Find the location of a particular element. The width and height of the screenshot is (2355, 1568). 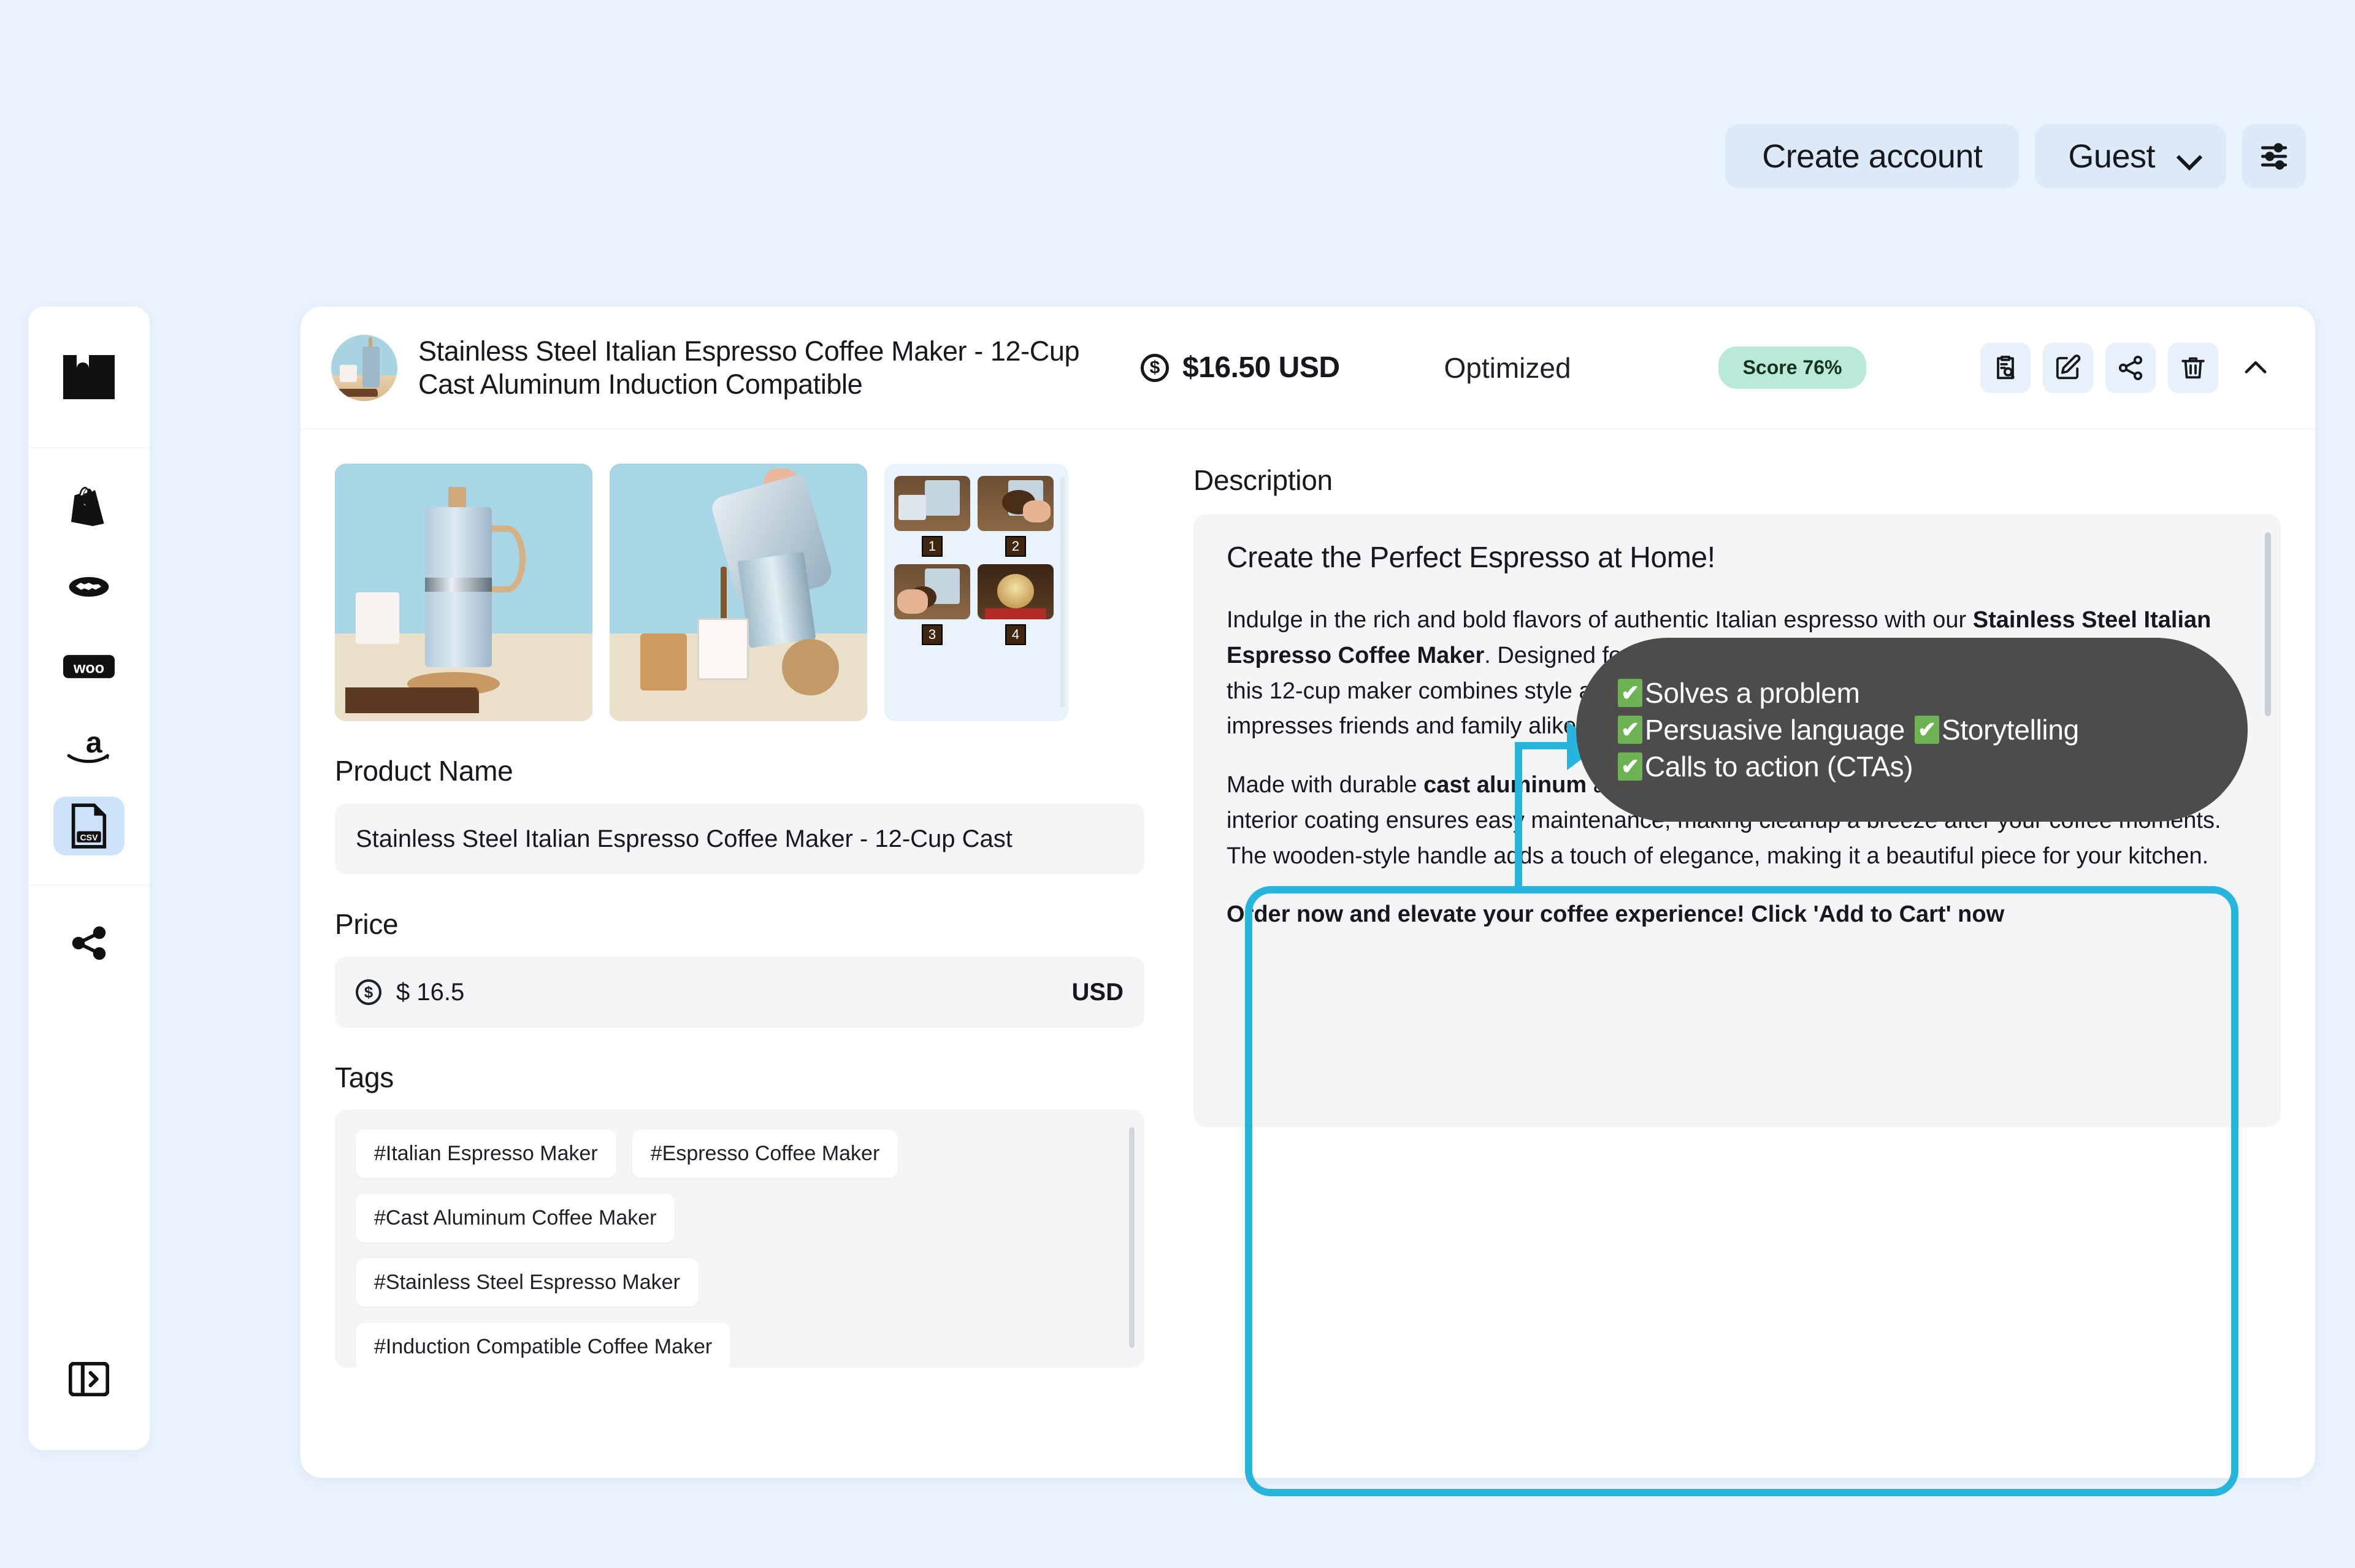

sidebar-bottom-group is located at coordinates (89, 1400).